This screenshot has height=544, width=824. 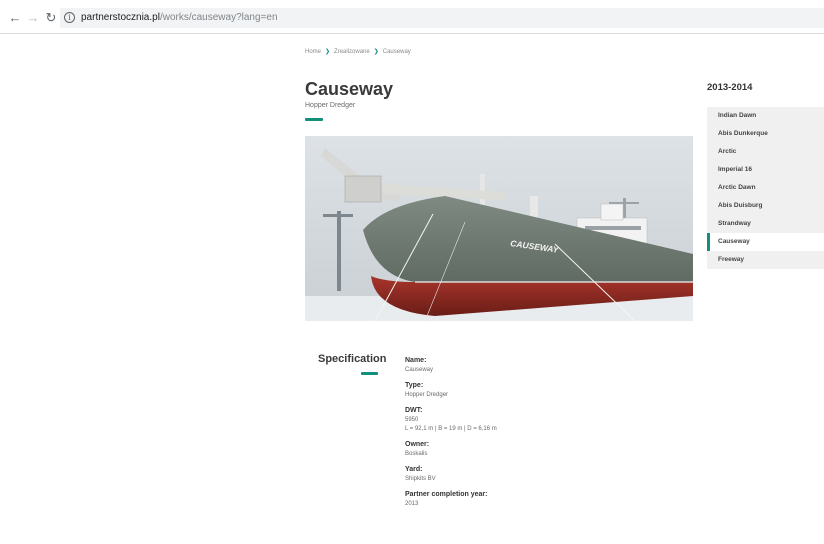 What do you see at coordinates (313, 52) in the screenshot?
I see `breadcrumb-home: Home` at bounding box center [313, 52].